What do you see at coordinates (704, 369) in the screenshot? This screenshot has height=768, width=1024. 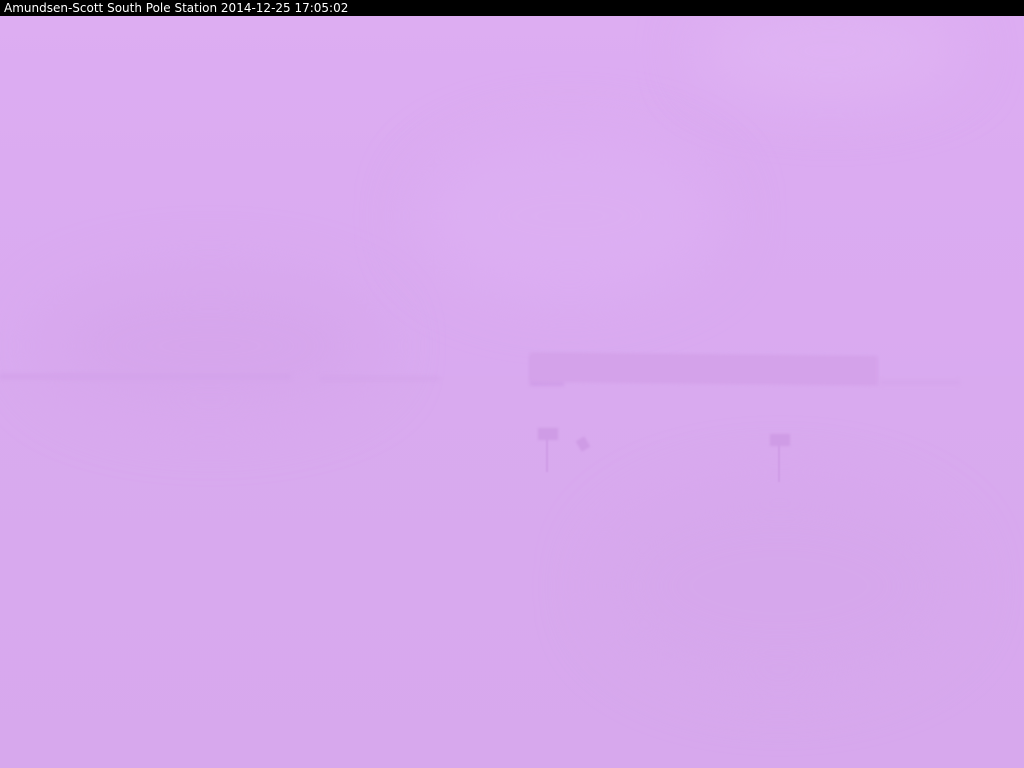 I see `station-building` at bounding box center [704, 369].